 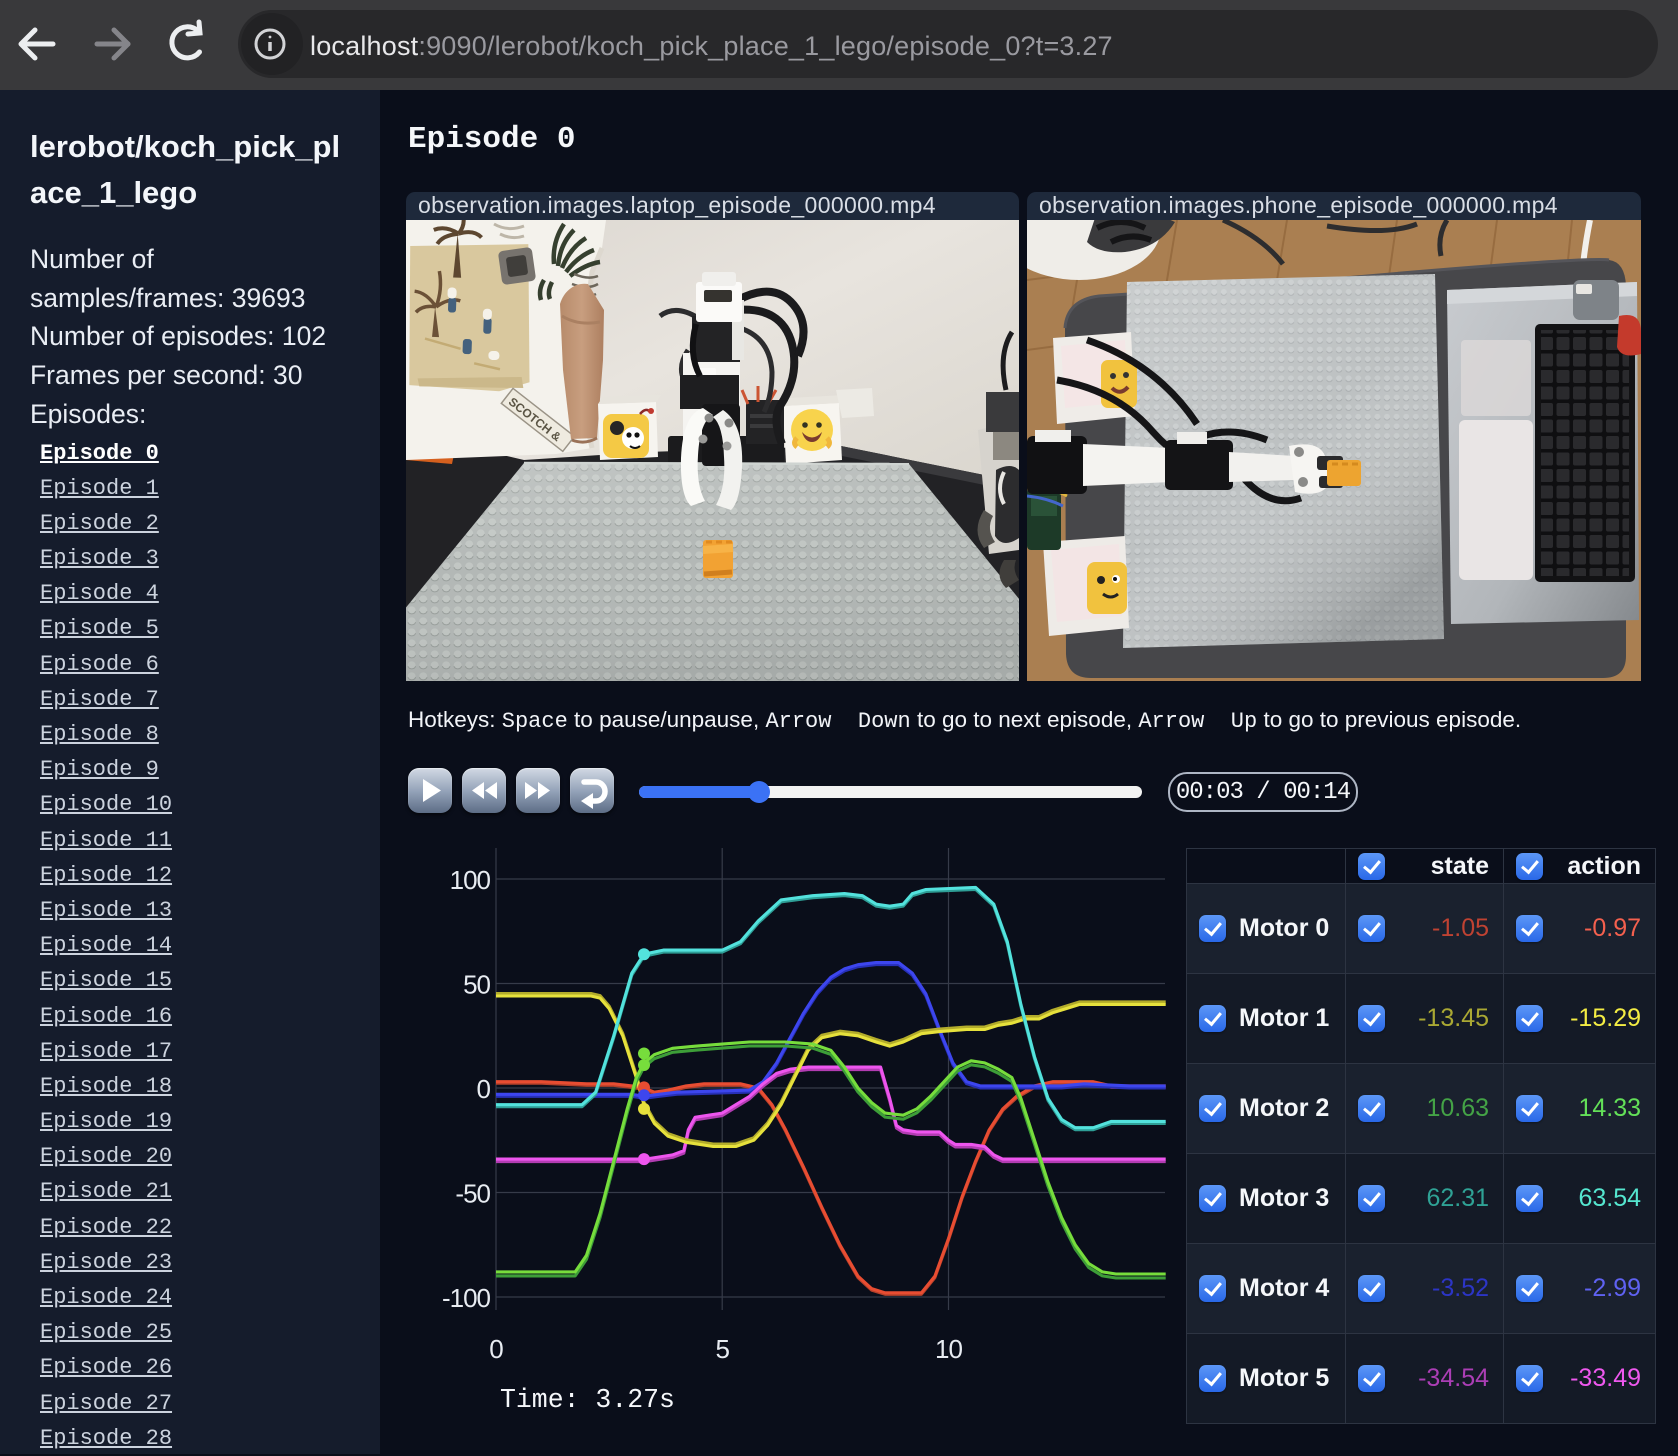 What do you see at coordinates (466, 1298) in the screenshot?
I see `svg-text: -100` at bounding box center [466, 1298].